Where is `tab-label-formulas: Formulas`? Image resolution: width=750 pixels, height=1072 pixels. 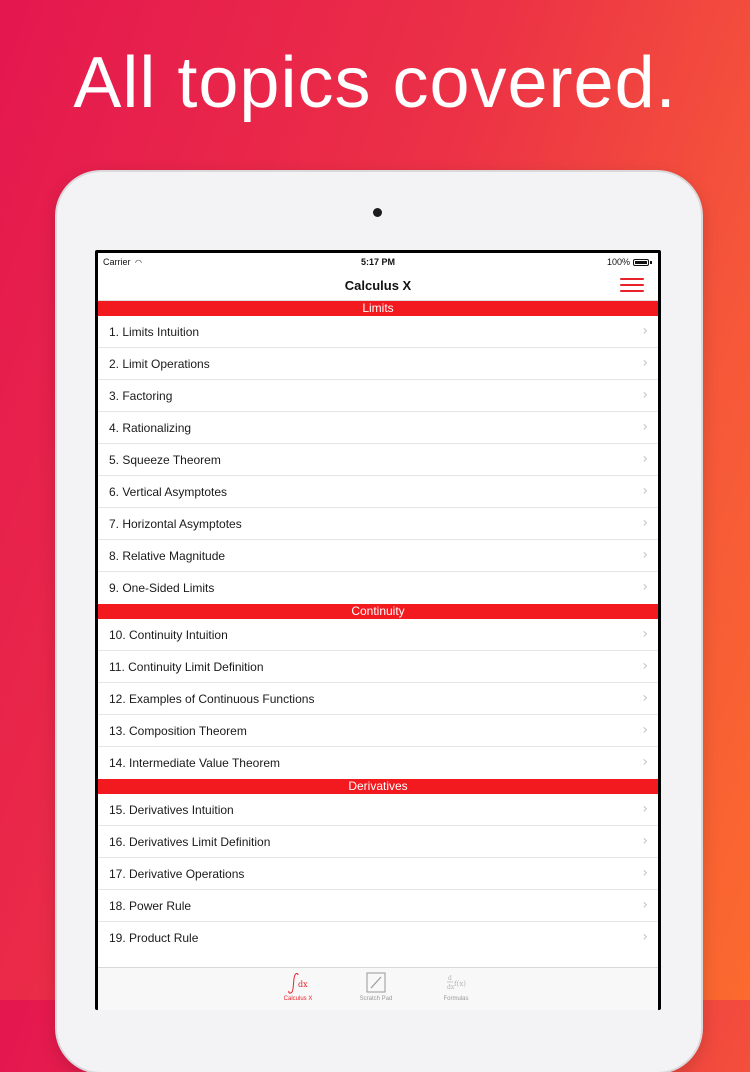 tab-label-formulas: Formulas is located at coordinates (456, 999).